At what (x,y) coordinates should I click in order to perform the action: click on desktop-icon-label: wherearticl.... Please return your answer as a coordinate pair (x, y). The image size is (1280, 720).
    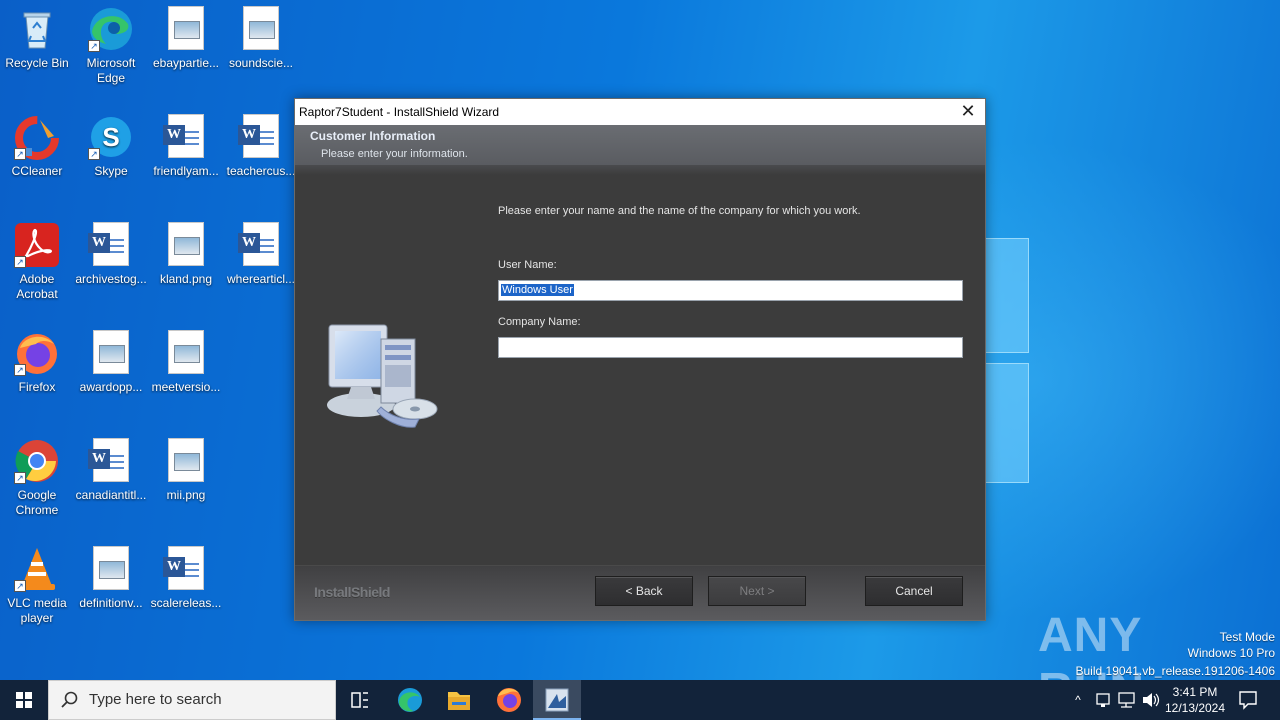
    Looking at the image, I should click on (261, 279).